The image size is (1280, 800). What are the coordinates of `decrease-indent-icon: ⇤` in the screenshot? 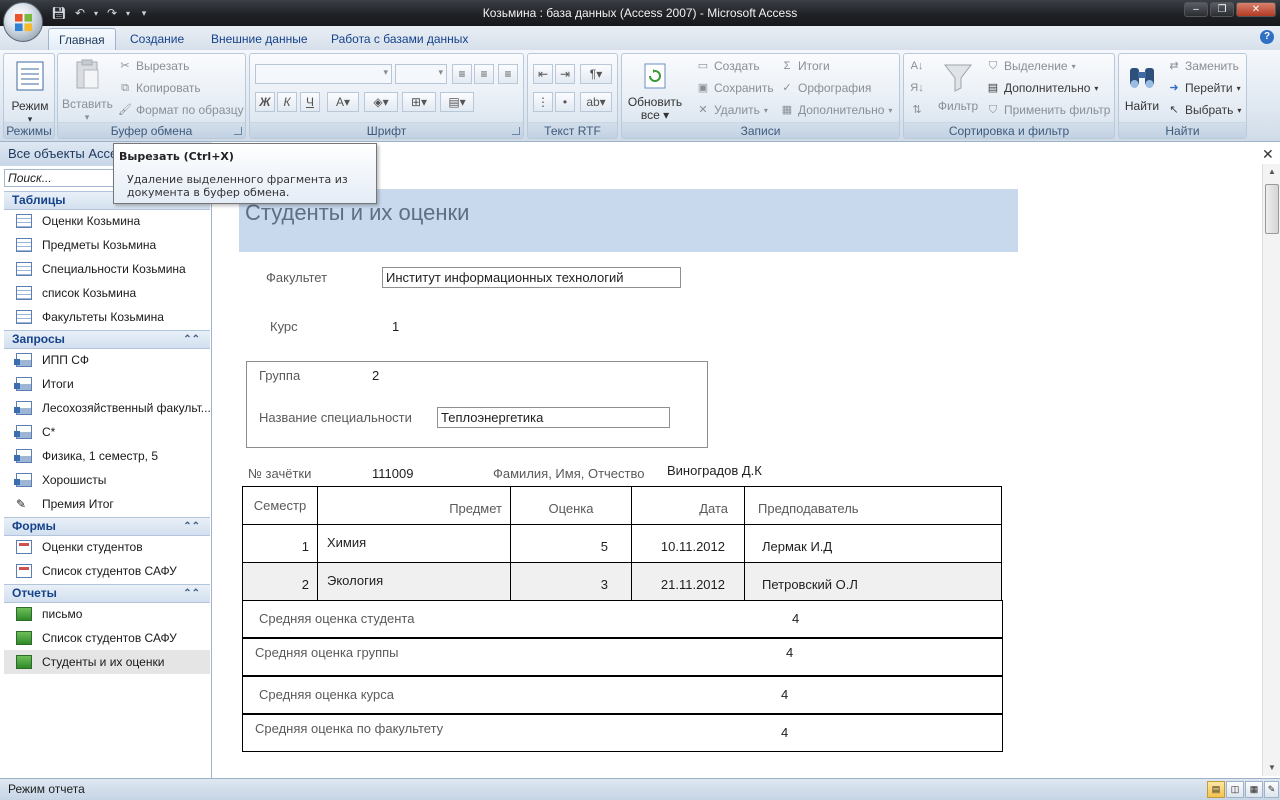 It's located at (543, 74).